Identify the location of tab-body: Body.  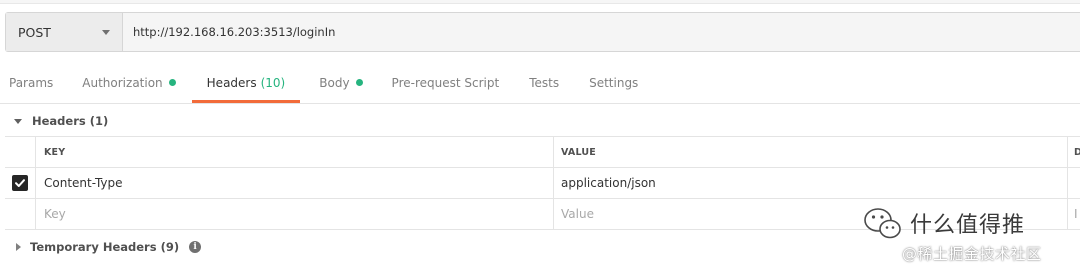
(341, 82).